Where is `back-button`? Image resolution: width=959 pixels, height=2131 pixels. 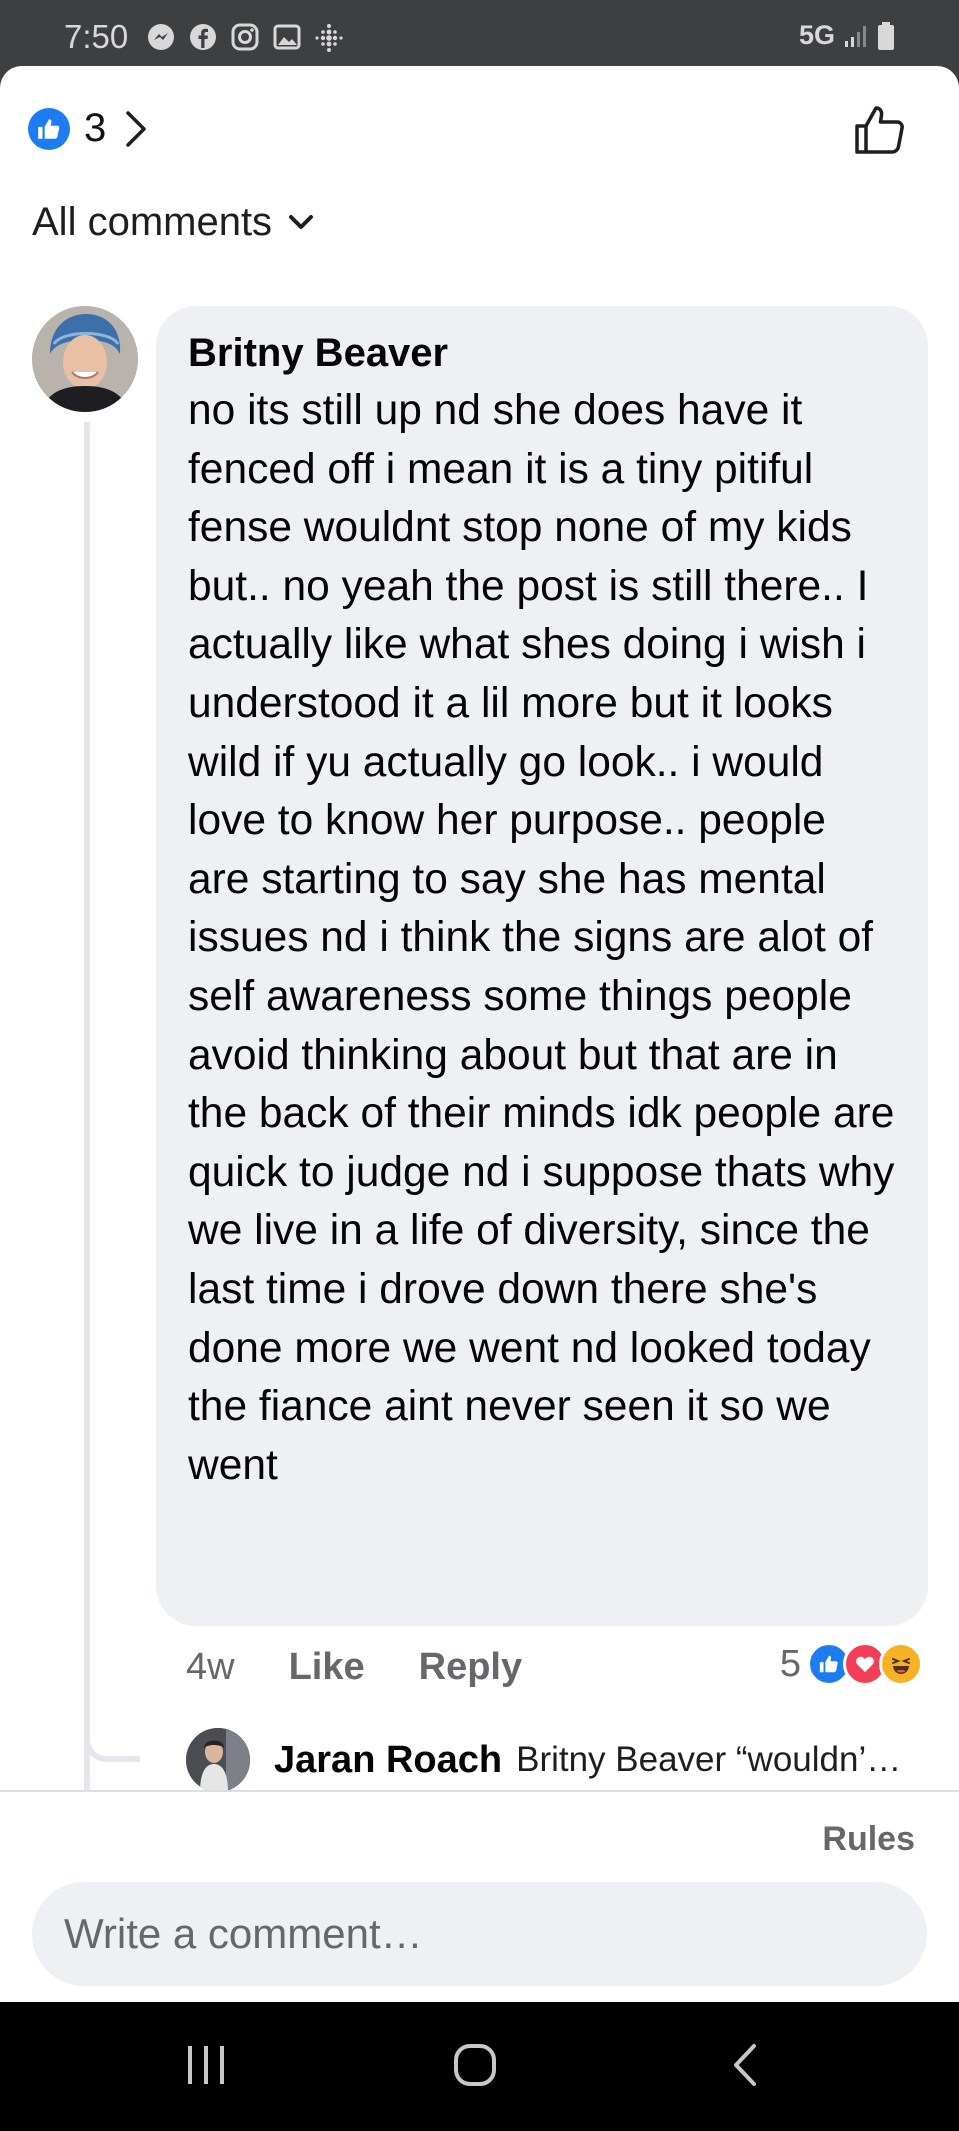 back-button is located at coordinates (745, 2067).